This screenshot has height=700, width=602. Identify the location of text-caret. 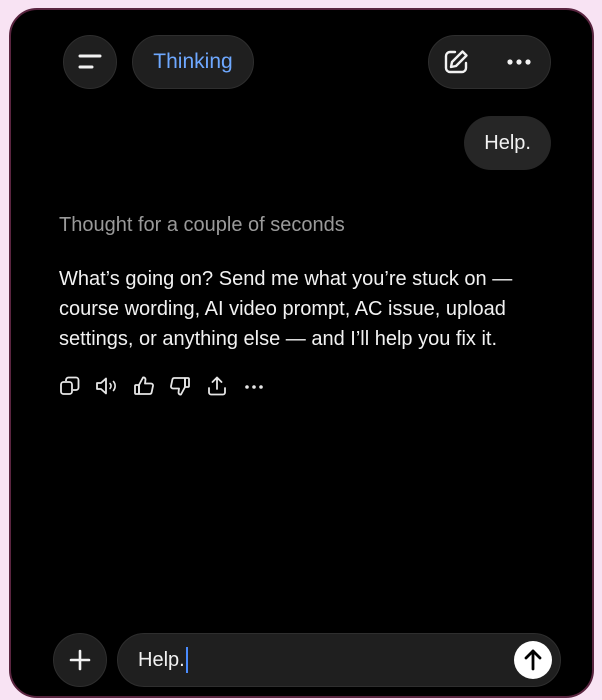
(186, 660).